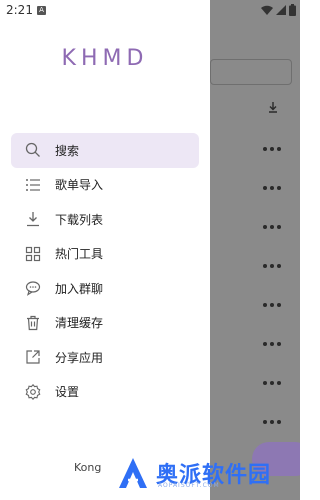  What do you see at coordinates (105, 392) in the screenshot?
I see `menu-item-settings: 设置` at bounding box center [105, 392].